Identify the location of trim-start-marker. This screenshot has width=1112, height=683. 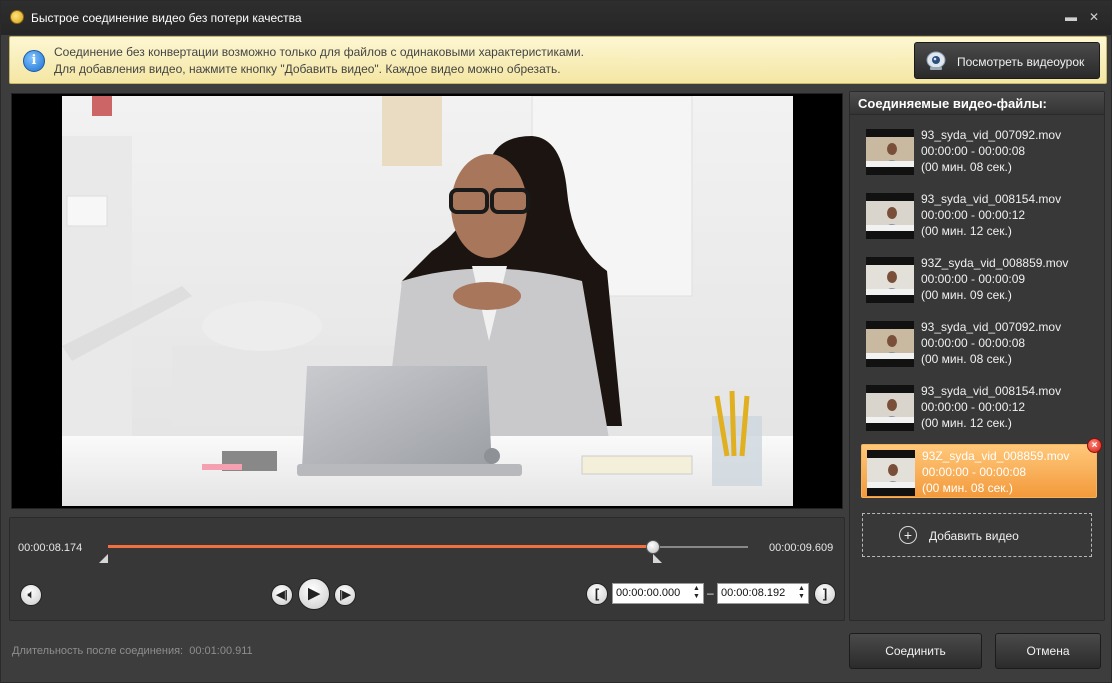
(103, 558).